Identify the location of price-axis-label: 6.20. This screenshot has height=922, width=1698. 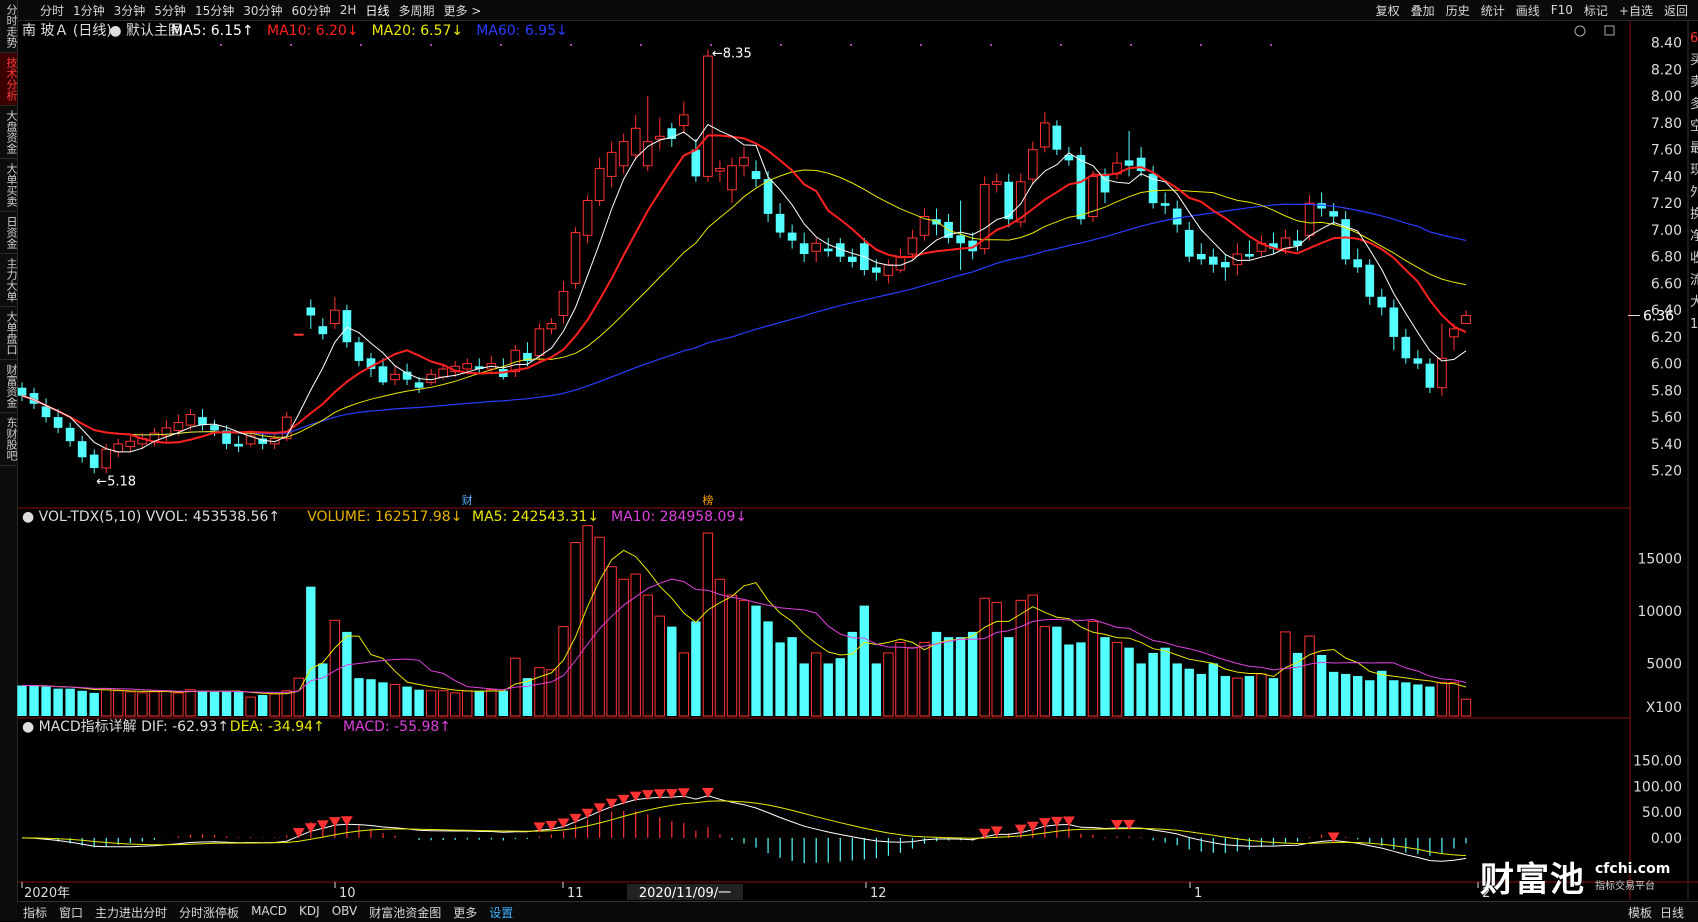
(1666, 338).